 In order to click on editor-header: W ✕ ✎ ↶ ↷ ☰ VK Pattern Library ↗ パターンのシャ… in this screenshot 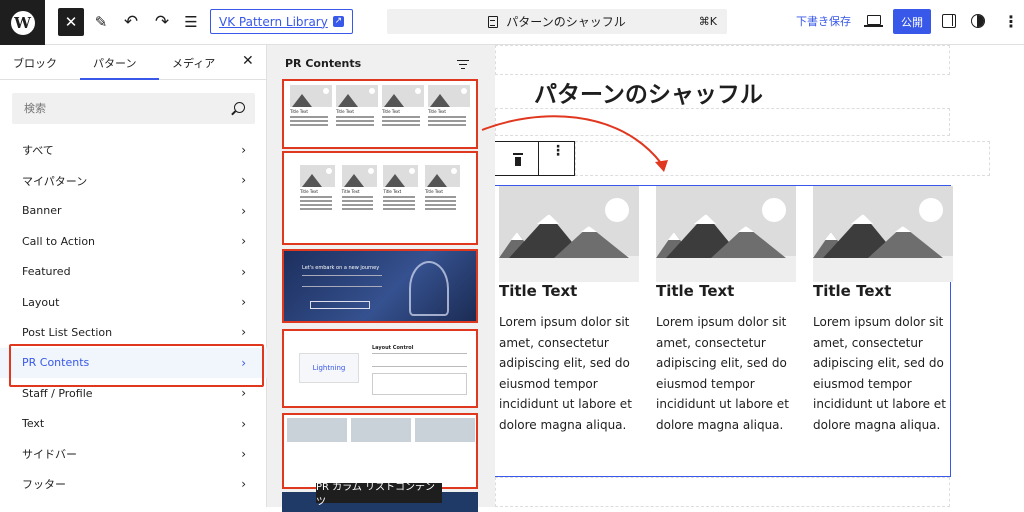, I will do `click(512, 22)`.